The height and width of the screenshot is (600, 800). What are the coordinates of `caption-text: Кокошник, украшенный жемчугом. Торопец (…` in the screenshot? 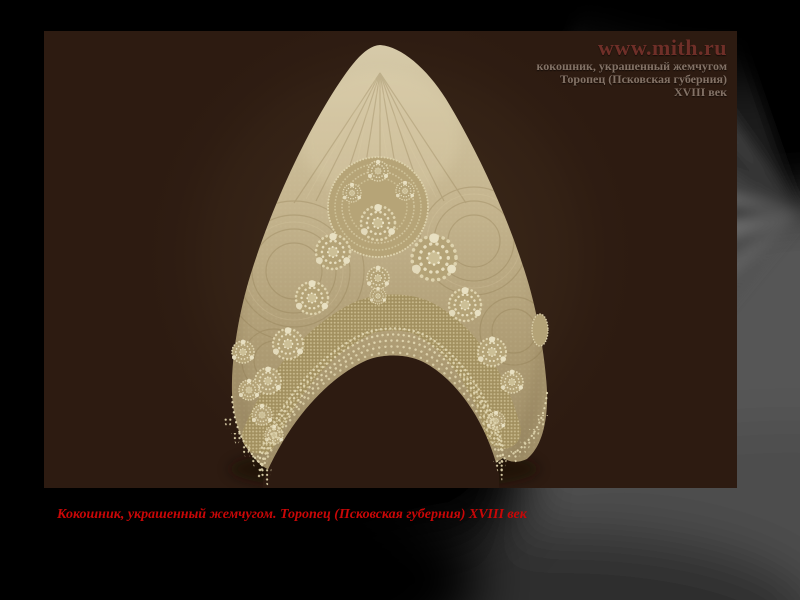 It's located at (292, 514).